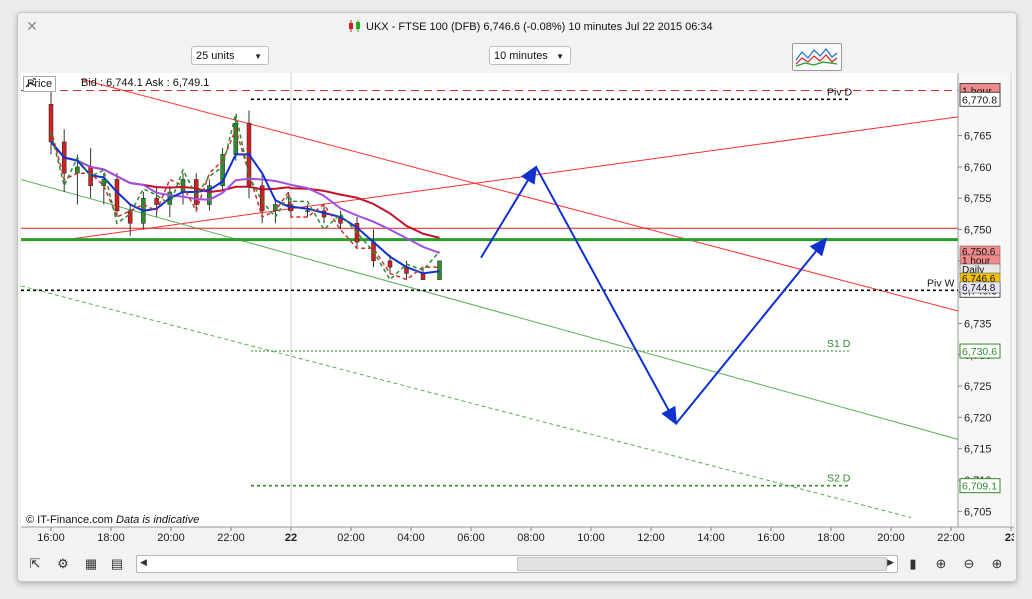  What do you see at coordinates (978, 450) in the screenshot?
I see `y-tick-label: 6,715` at bounding box center [978, 450].